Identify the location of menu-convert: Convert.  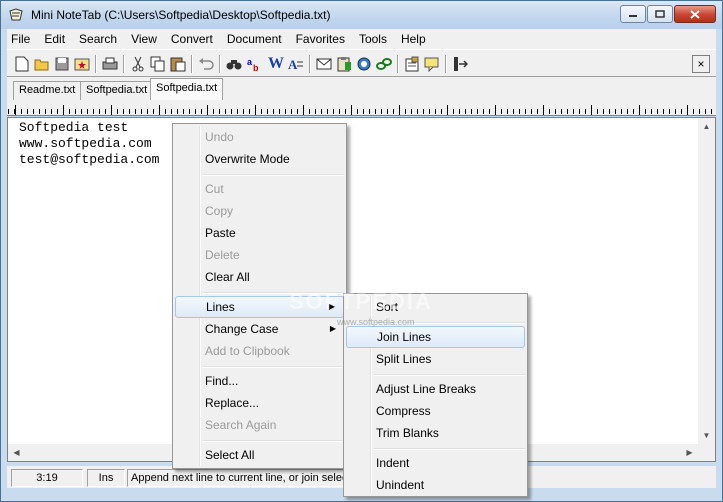
(192, 39).